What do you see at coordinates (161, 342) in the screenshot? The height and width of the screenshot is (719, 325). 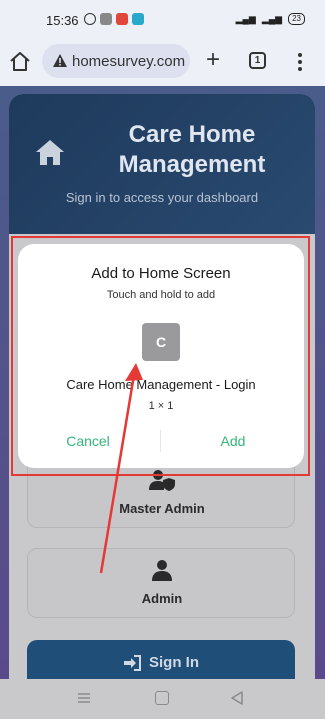 I see `app-shortcut-icon: C` at bounding box center [161, 342].